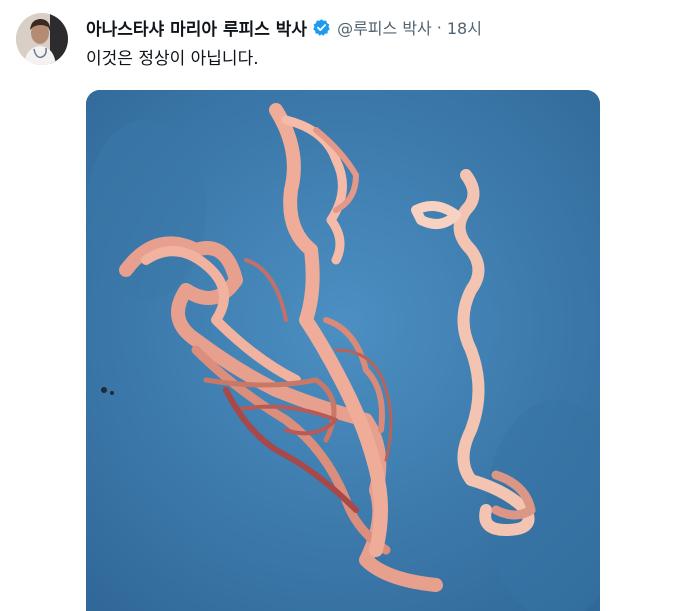 The image size is (687, 611). I want to click on tweet-header: 아나스타샤 마리아 루피스 박사 @루피스 박사 · 18시, so click(284, 27).